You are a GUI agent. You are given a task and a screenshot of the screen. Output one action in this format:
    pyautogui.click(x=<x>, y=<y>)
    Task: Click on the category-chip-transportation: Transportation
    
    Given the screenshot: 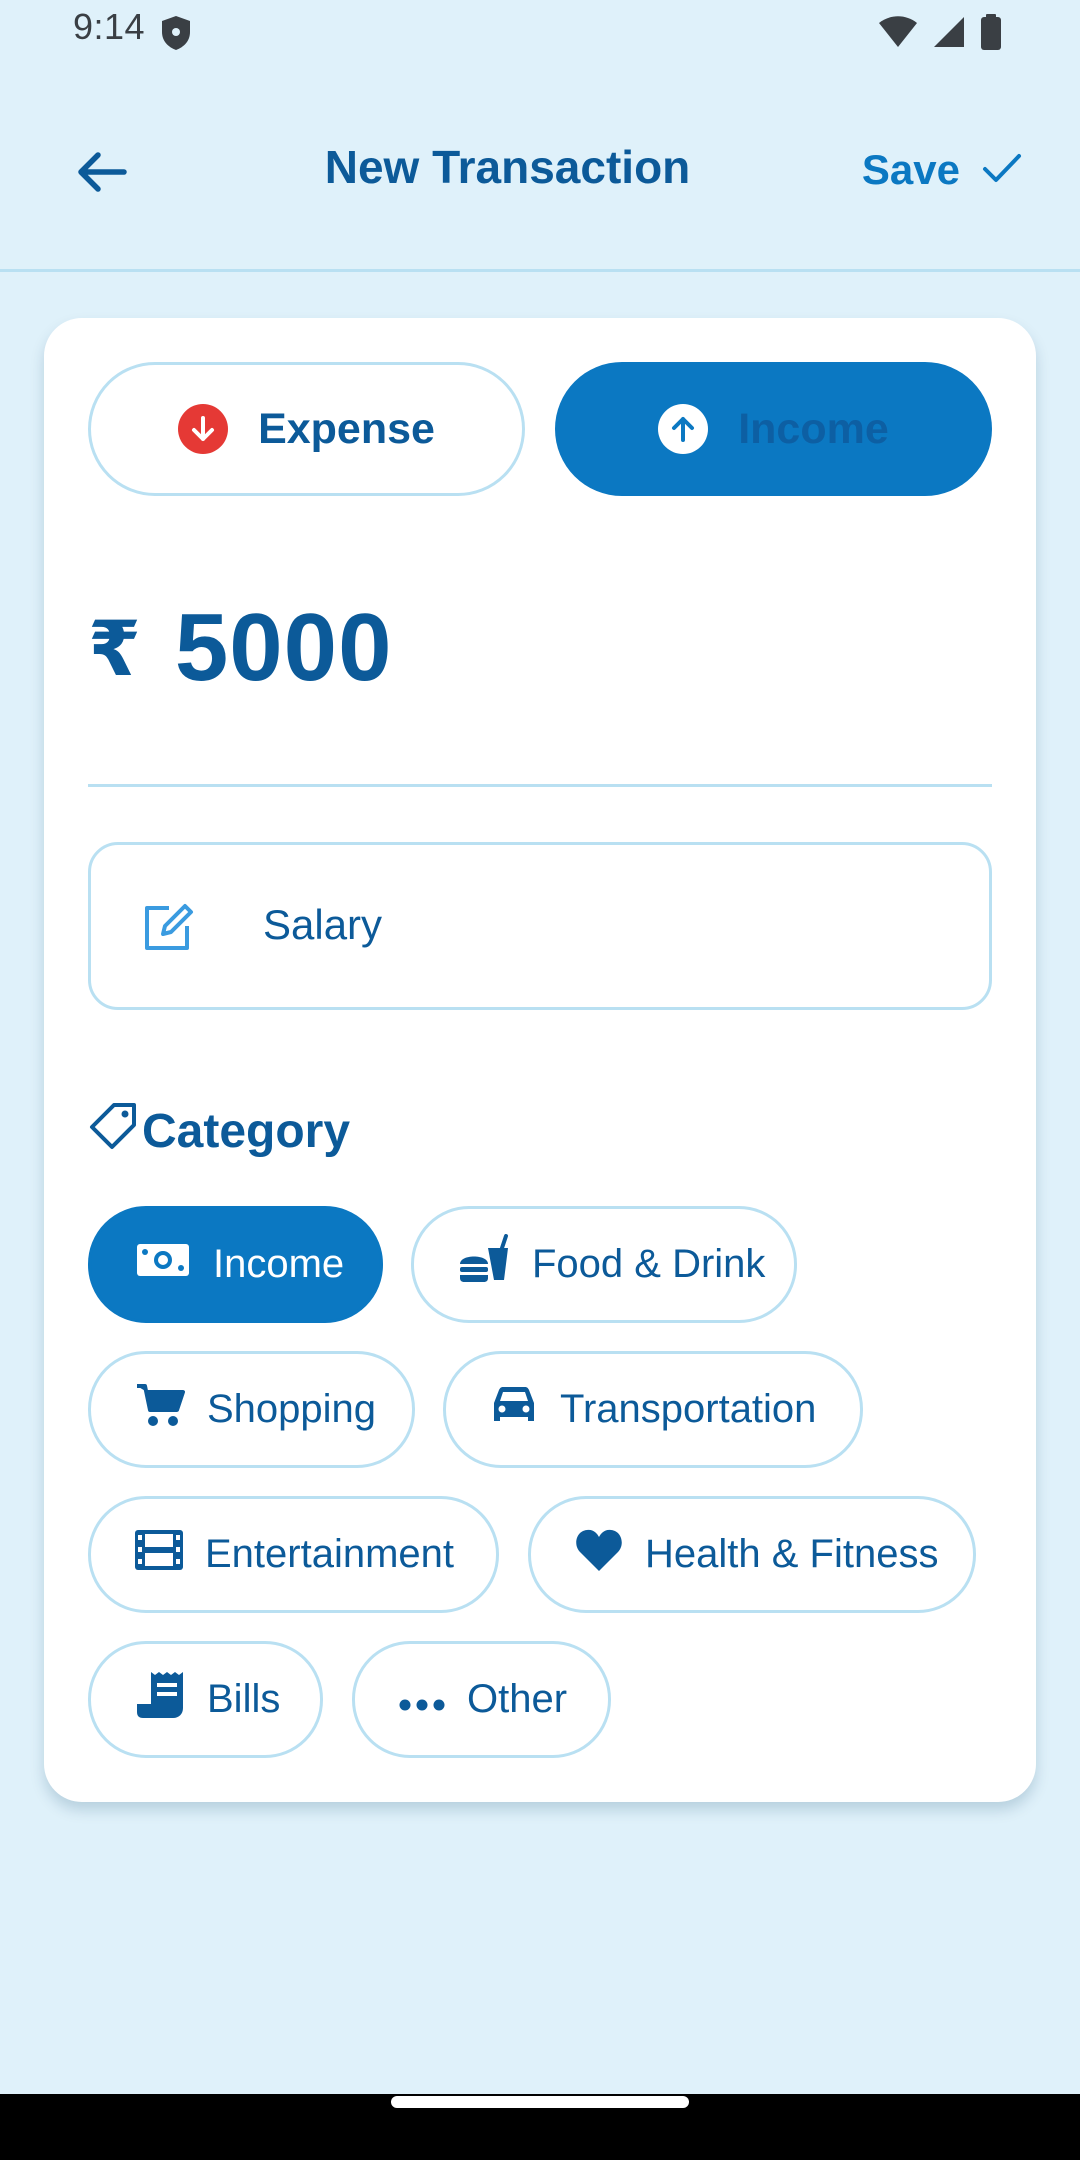 What is the action you would take?
    pyautogui.click(x=653, y=1409)
    